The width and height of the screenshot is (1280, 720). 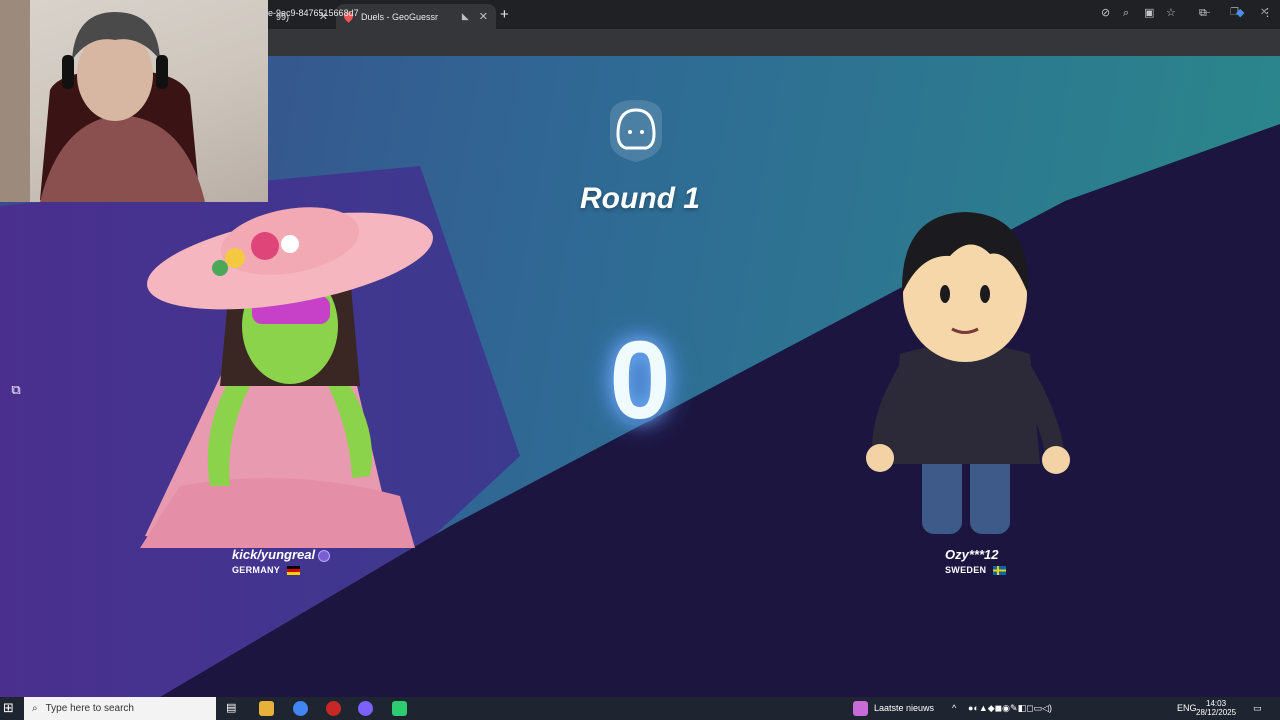 I want to click on player-right-country: SWEDEN, so click(x=976, y=570).